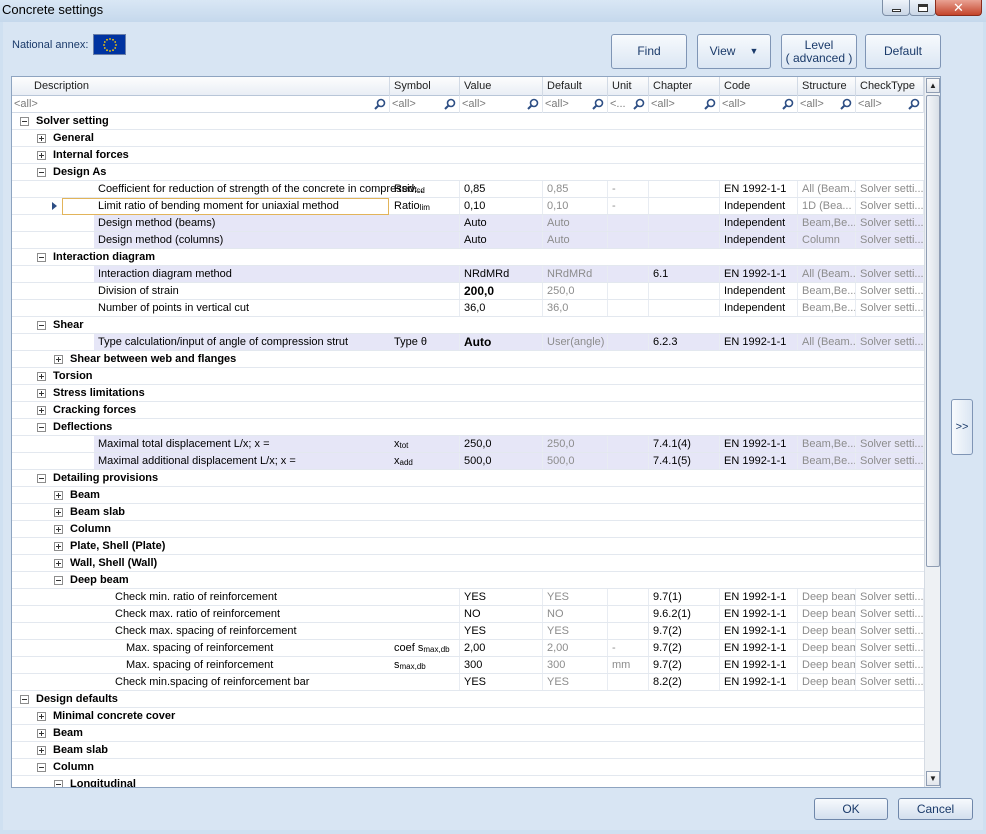  What do you see at coordinates (201, 86) in the screenshot?
I see `column-header-description: Description` at bounding box center [201, 86].